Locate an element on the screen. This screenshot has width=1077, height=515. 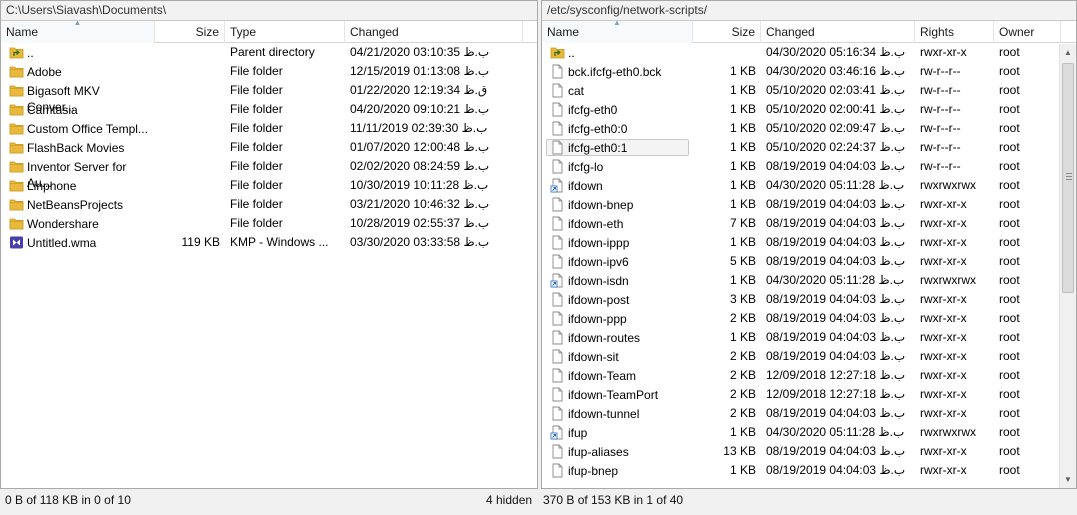
file-name-cell: ifdown-sit is located at coordinates (617, 356).